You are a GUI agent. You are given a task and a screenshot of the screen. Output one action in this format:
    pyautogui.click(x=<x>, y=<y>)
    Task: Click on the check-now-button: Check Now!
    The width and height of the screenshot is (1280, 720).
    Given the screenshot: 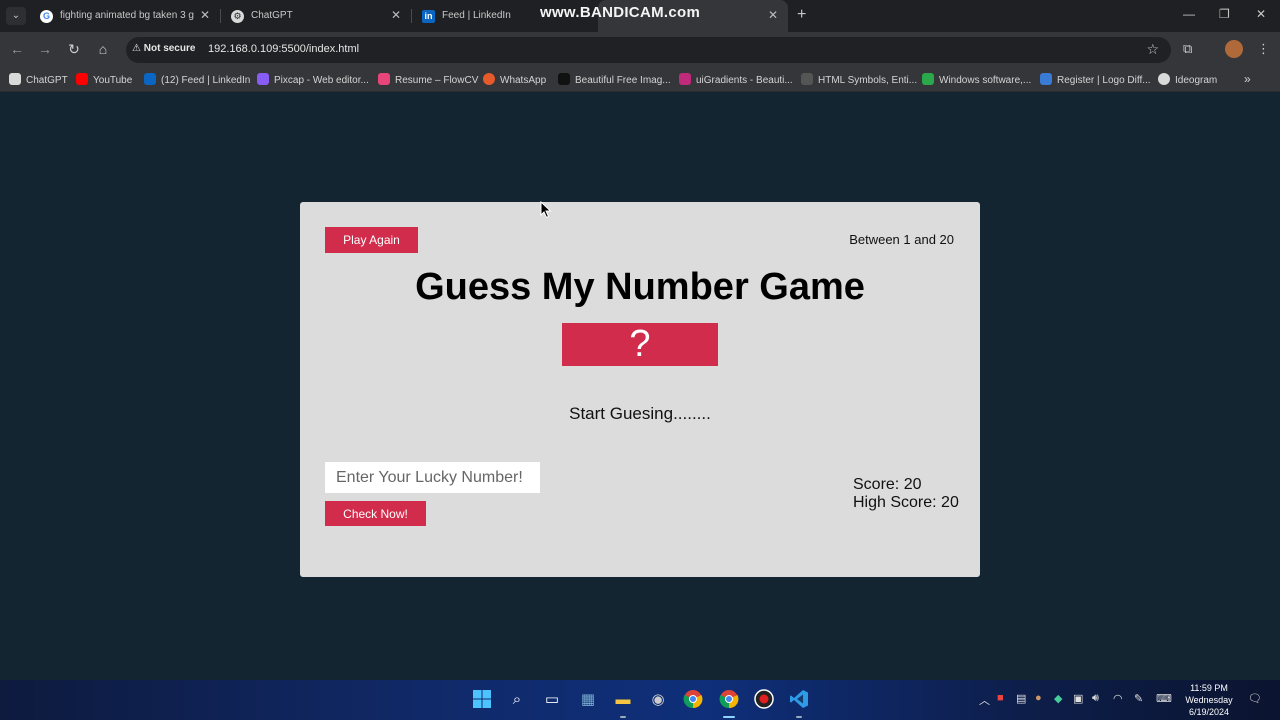 What is the action you would take?
    pyautogui.click(x=375, y=513)
    